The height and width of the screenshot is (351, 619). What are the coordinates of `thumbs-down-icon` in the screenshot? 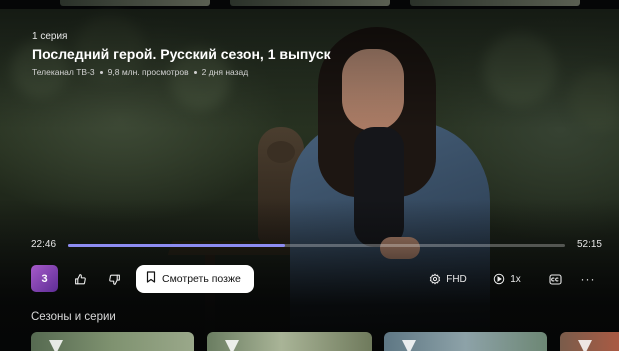 It's located at (114, 279).